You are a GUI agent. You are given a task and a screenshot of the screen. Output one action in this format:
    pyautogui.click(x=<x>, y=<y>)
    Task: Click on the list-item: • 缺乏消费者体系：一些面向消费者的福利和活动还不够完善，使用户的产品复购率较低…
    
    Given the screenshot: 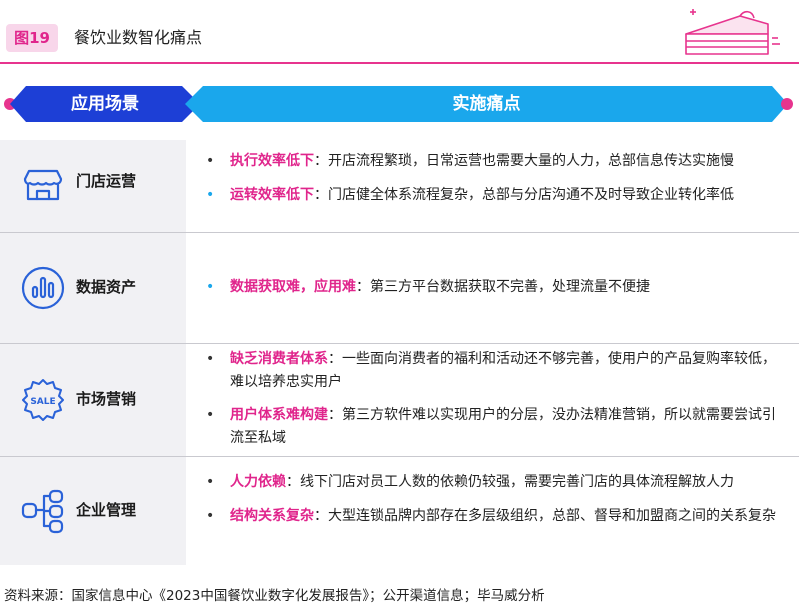 What is the action you would take?
    pyautogui.click(x=496, y=371)
    